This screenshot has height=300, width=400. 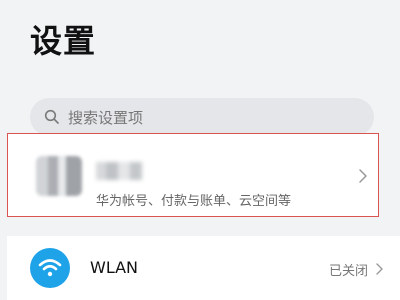 I want to click on settings-item-status: 已关闭, so click(x=348, y=271).